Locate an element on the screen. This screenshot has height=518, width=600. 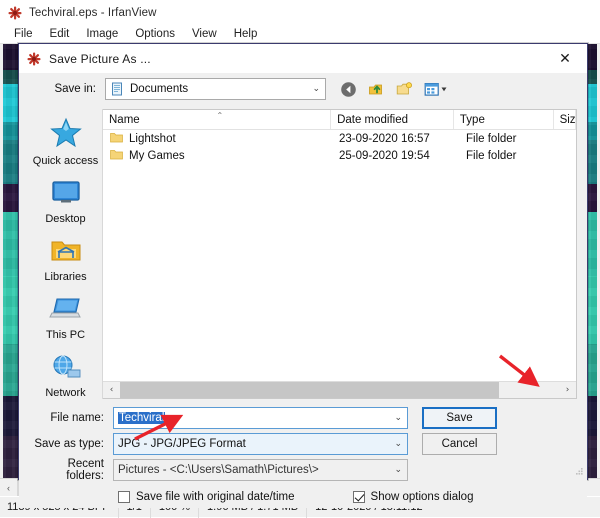
sort-ascending-icon: ⌃ is located at coordinates (220, 115).